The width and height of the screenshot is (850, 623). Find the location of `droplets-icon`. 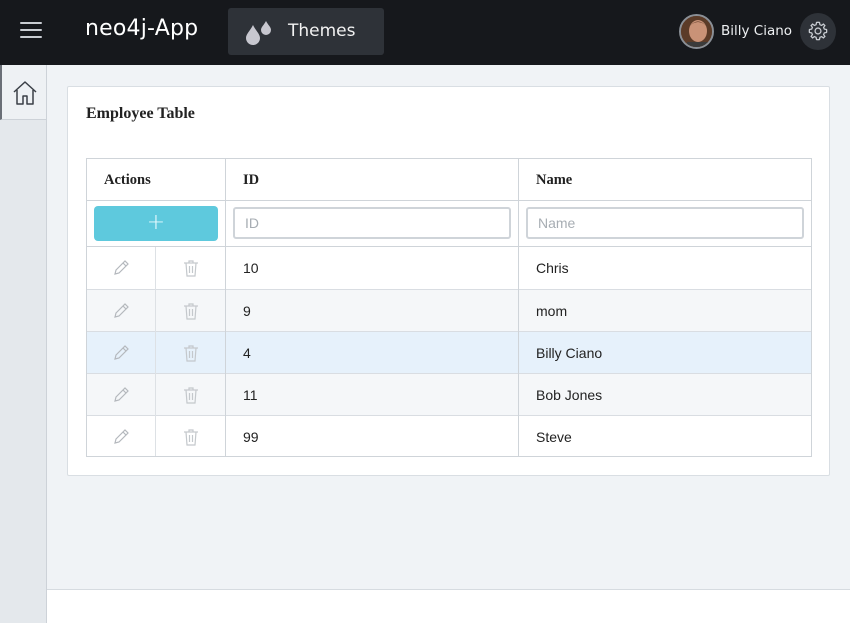

droplets-icon is located at coordinates (258, 33).